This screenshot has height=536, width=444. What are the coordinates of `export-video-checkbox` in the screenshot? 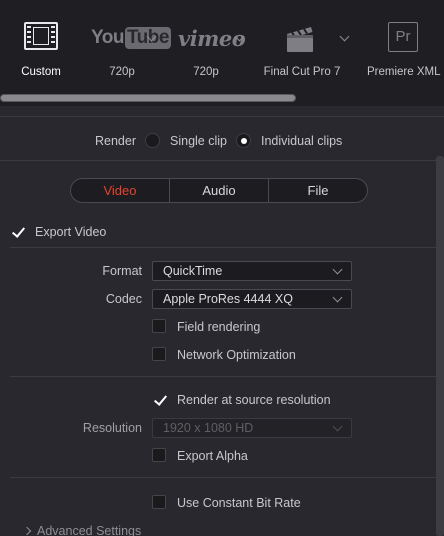 It's located at (17, 231).